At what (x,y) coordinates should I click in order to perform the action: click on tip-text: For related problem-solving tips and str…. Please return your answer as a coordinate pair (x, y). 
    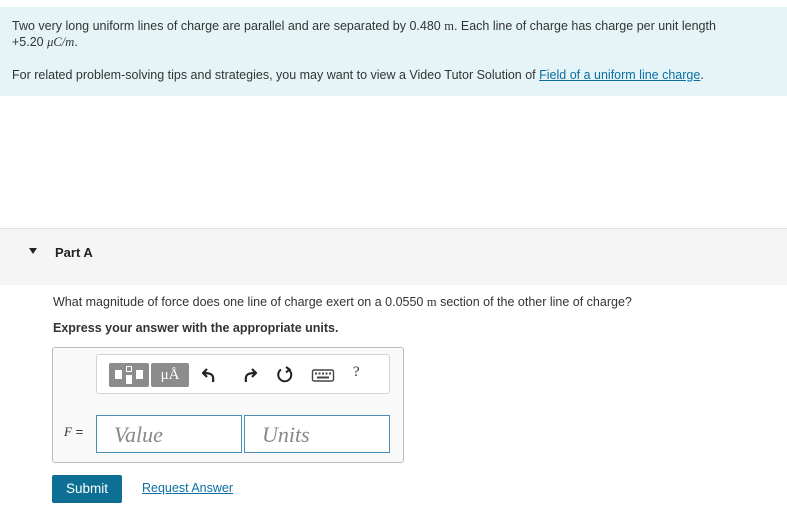
    Looking at the image, I should click on (358, 75).